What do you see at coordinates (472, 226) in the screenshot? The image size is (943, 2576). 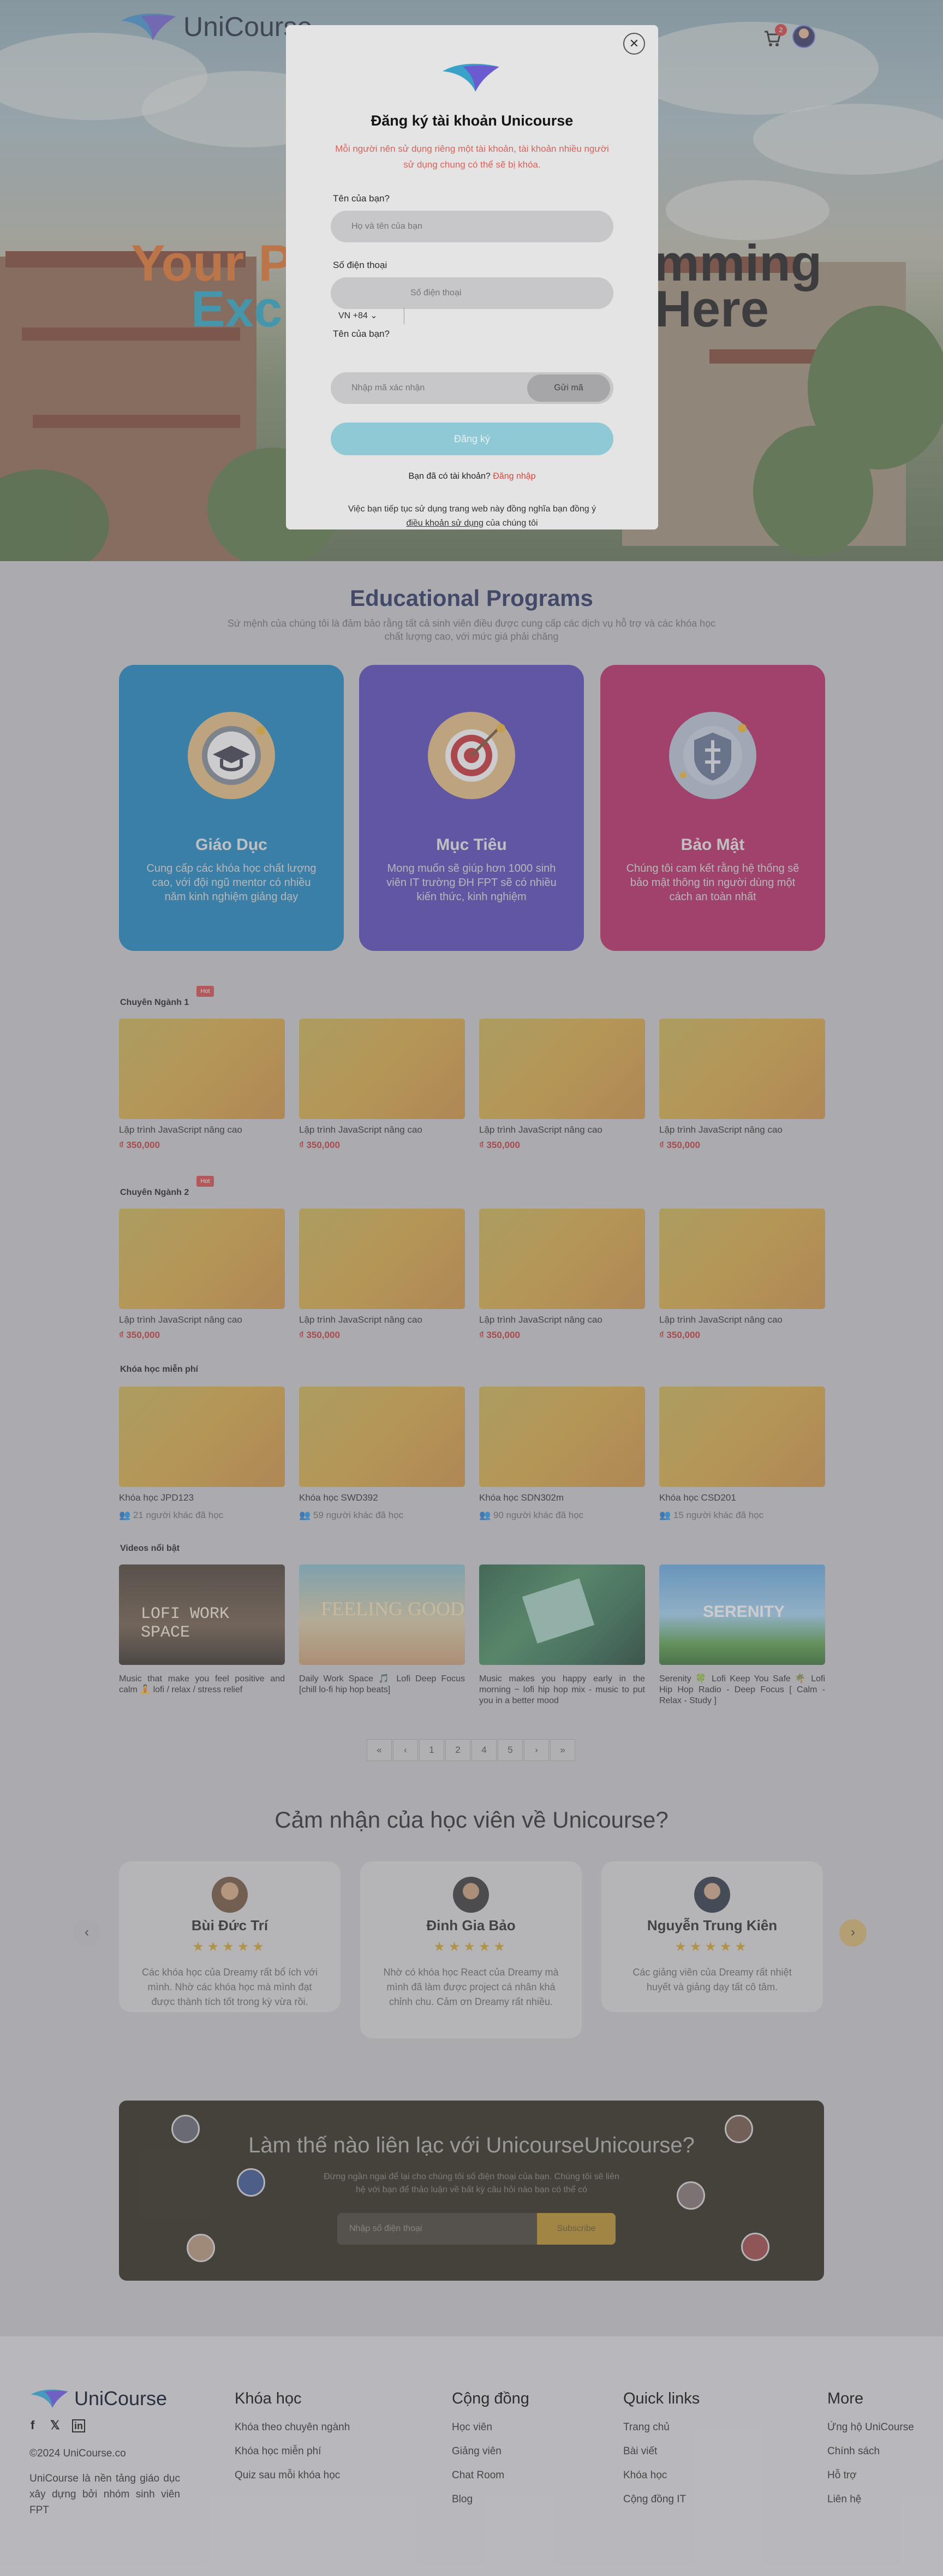 I see `name-input` at bounding box center [472, 226].